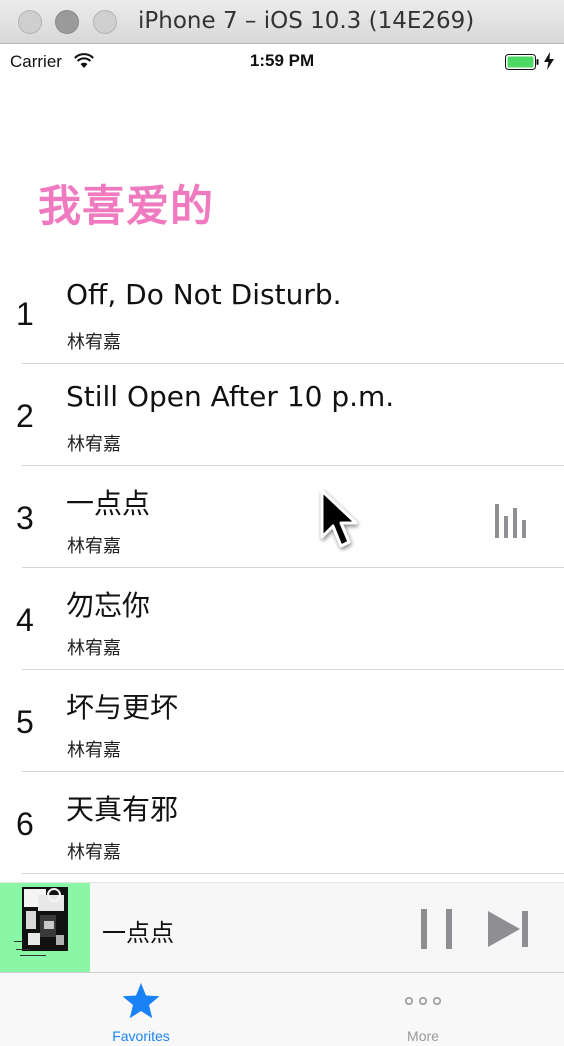 The image size is (564, 1046). What do you see at coordinates (293, 873) in the screenshot?
I see `row-divider` at bounding box center [293, 873].